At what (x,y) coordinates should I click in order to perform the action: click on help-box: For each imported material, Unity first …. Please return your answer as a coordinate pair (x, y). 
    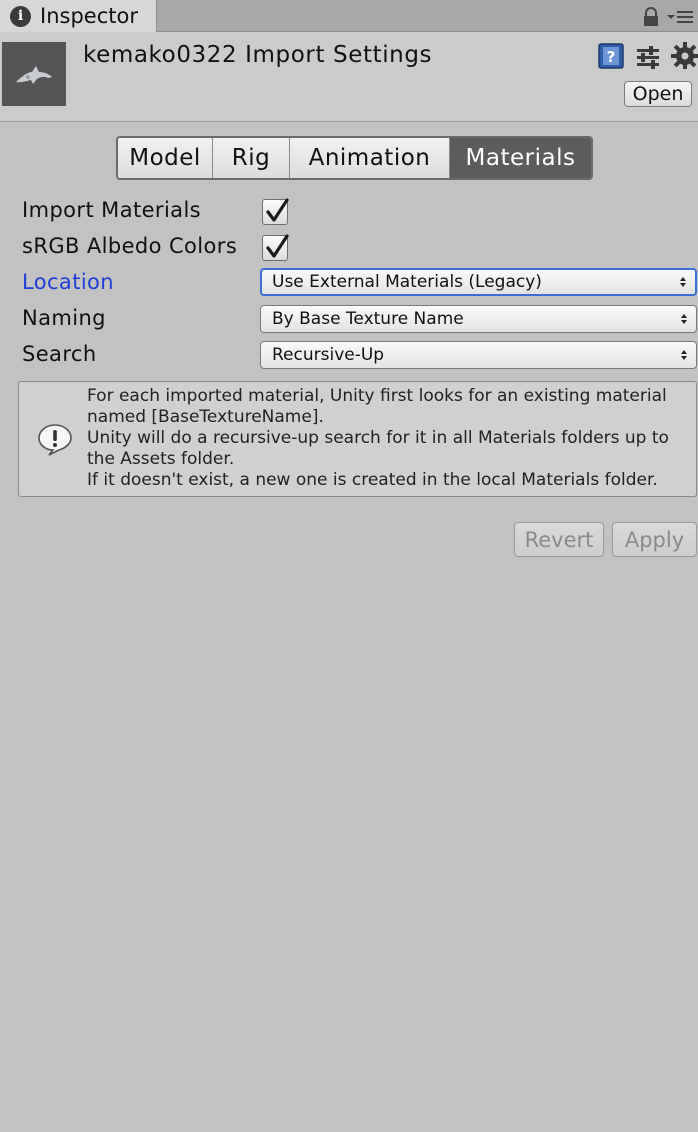
    Looking at the image, I should click on (357, 439).